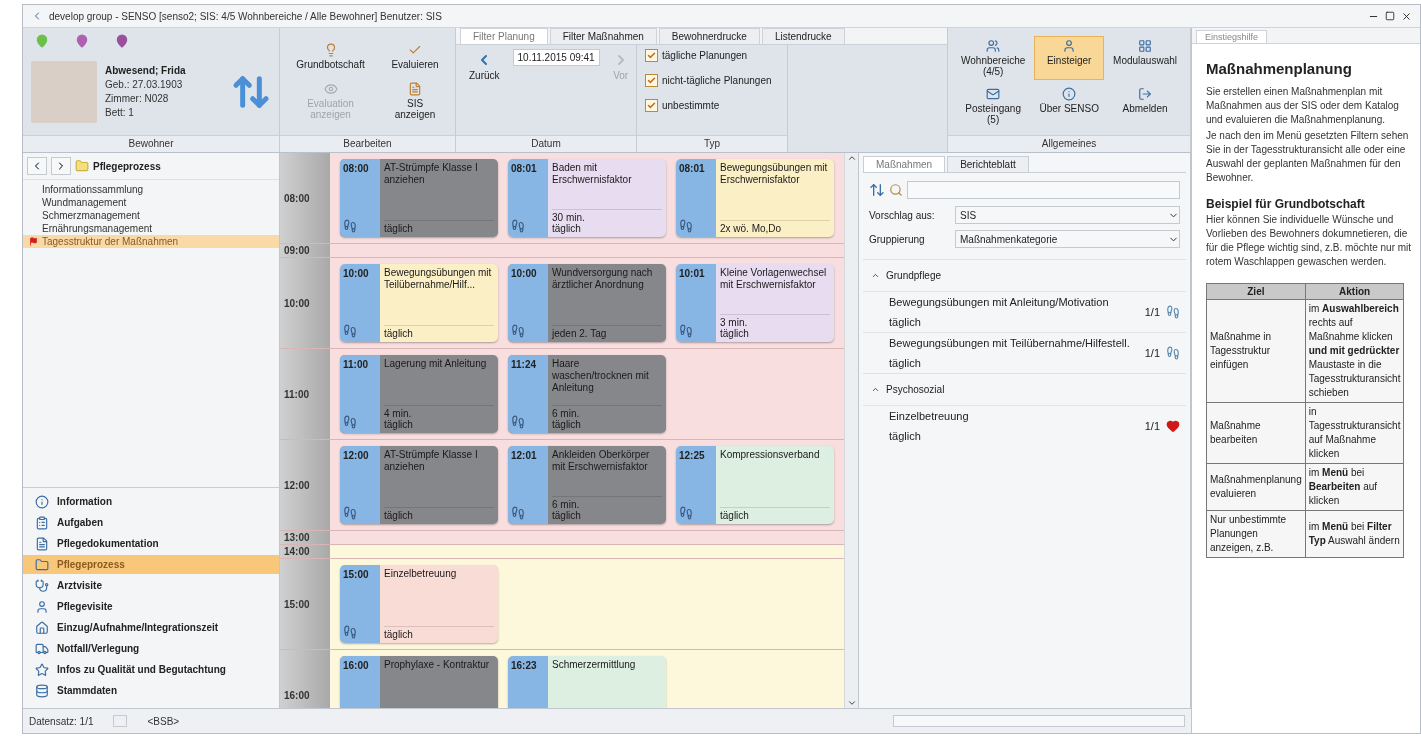  What do you see at coordinates (145, 70) in the screenshot?
I see `resident-name: Abwesend; Frida` at bounding box center [145, 70].